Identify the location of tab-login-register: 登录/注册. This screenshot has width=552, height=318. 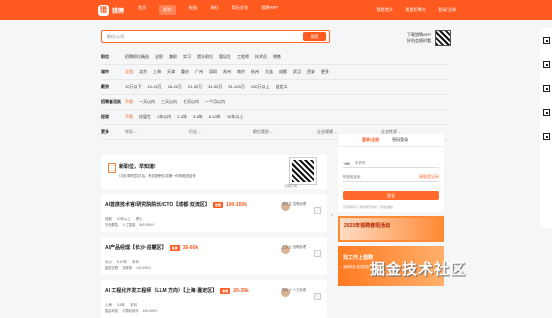
(370, 140).